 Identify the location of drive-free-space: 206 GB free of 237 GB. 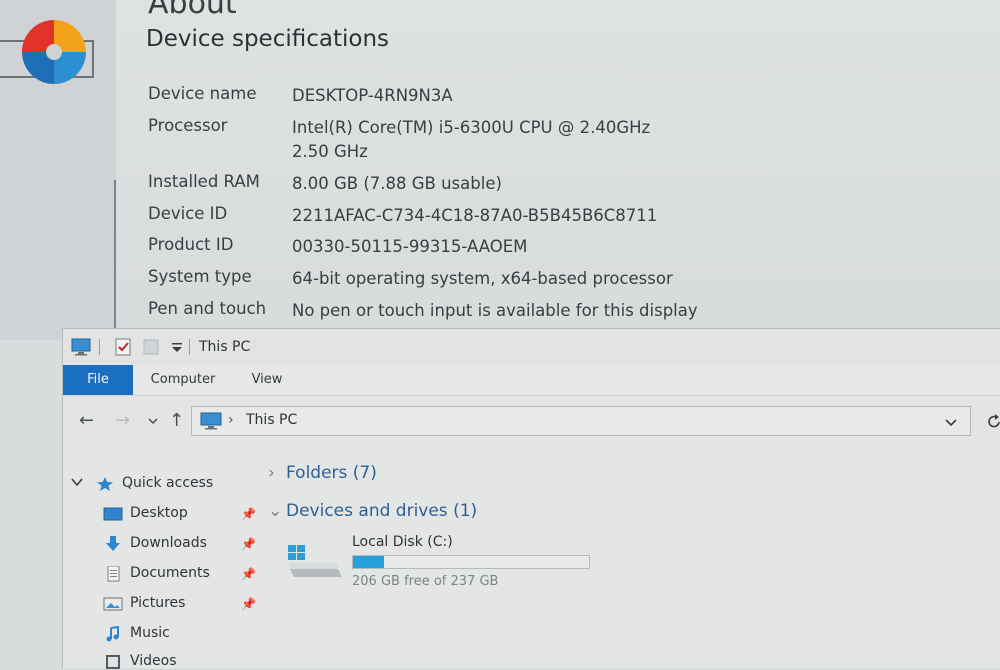
(425, 581).